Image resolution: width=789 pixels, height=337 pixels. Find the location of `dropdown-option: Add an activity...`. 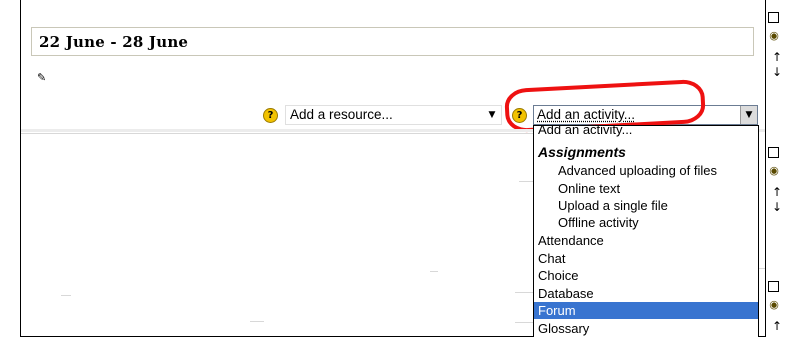

dropdown-option: Add an activity... is located at coordinates (646, 132).